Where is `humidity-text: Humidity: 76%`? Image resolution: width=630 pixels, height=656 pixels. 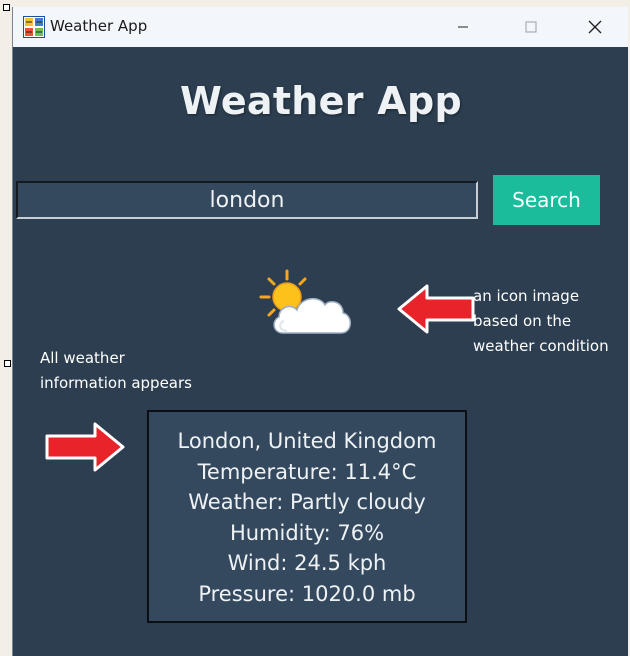
humidity-text: Humidity: 76% is located at coordinates (307, 532).